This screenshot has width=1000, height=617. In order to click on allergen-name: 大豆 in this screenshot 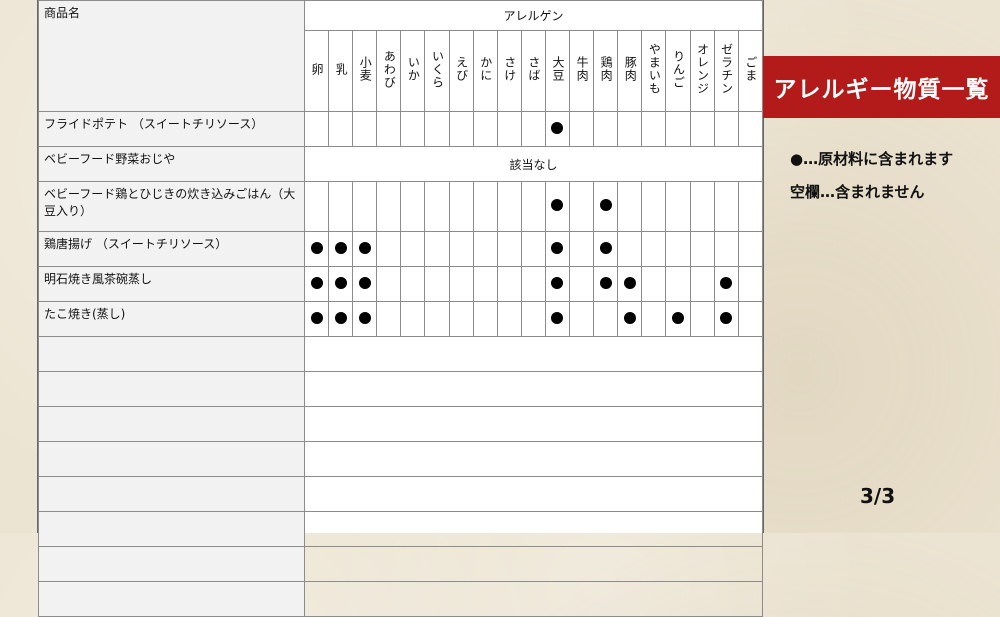, I will do `click(557, 71)`.